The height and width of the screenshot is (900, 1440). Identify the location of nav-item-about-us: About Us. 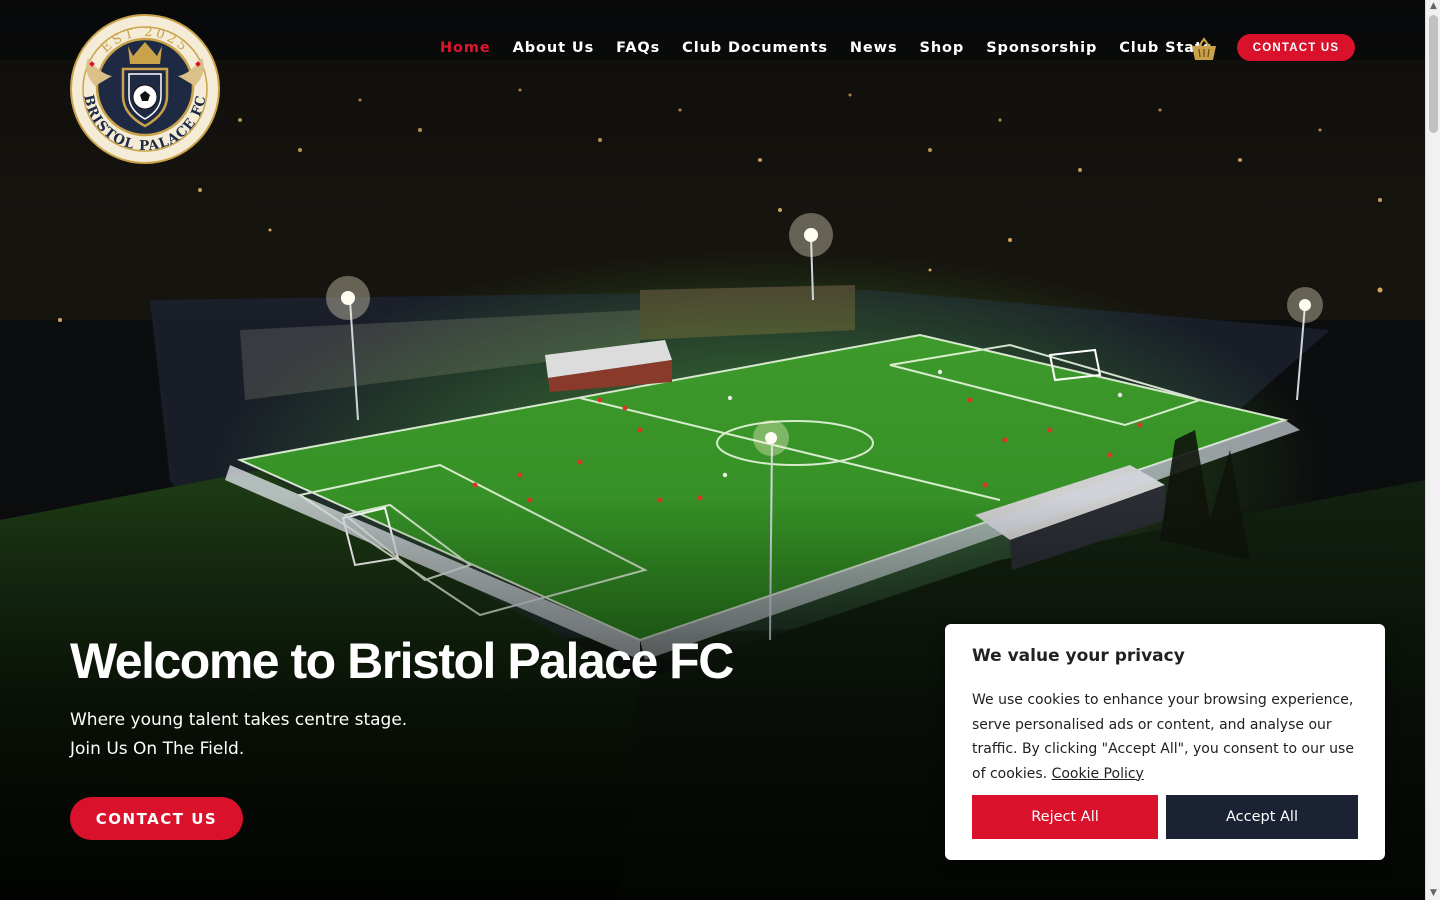
(553, 48).